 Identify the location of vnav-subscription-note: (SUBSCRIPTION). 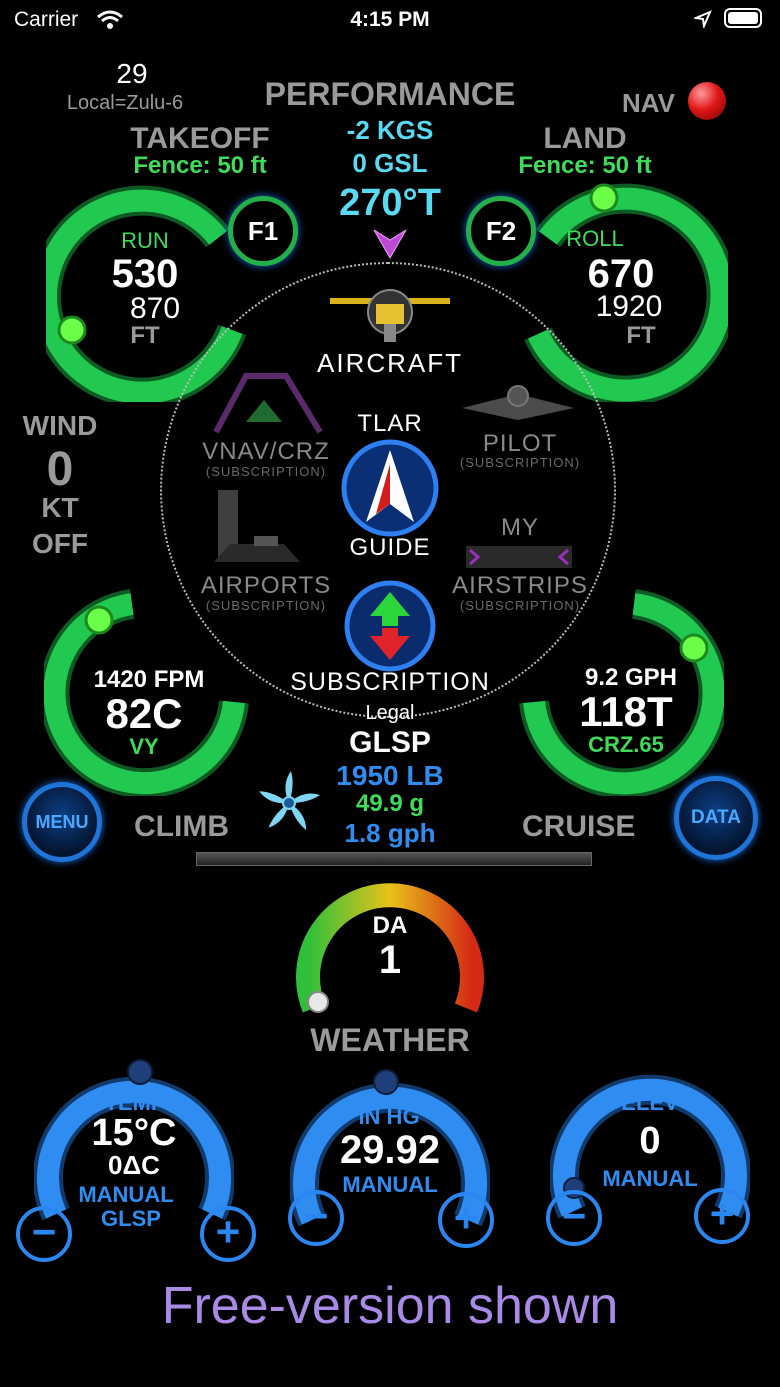
(266, 471).